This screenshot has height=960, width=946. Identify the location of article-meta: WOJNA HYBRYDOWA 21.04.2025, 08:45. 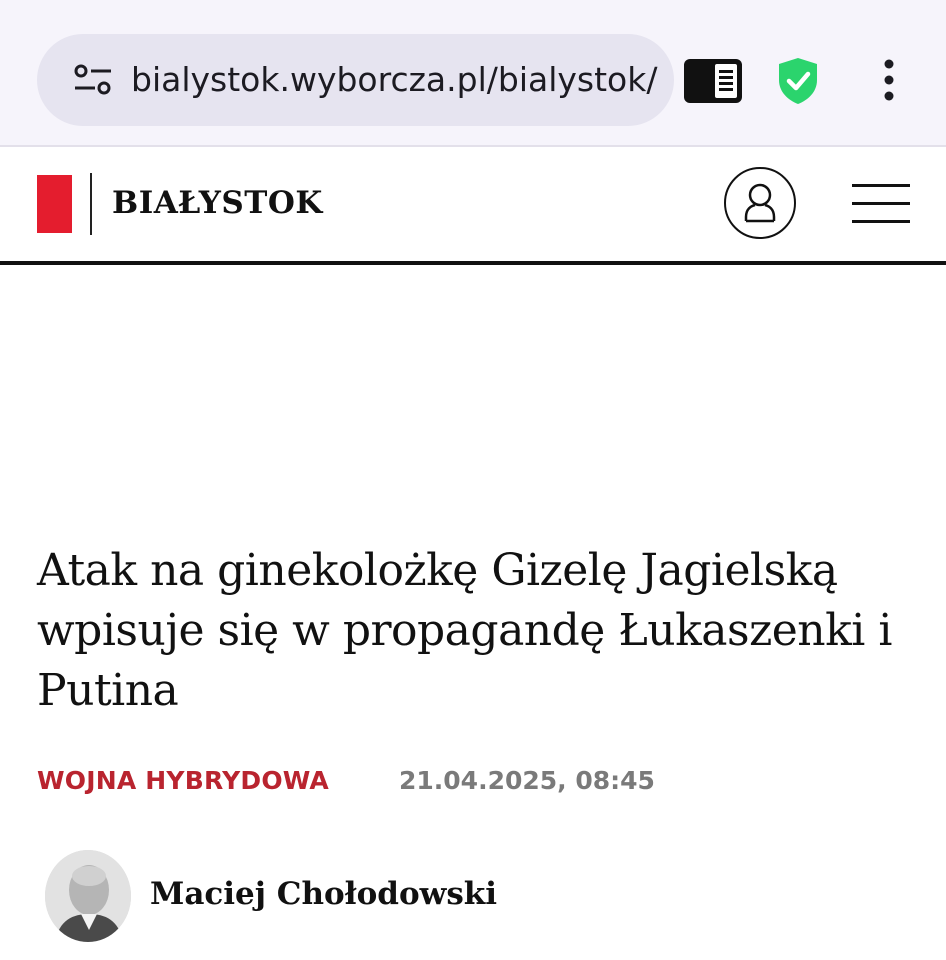
(346, 786).